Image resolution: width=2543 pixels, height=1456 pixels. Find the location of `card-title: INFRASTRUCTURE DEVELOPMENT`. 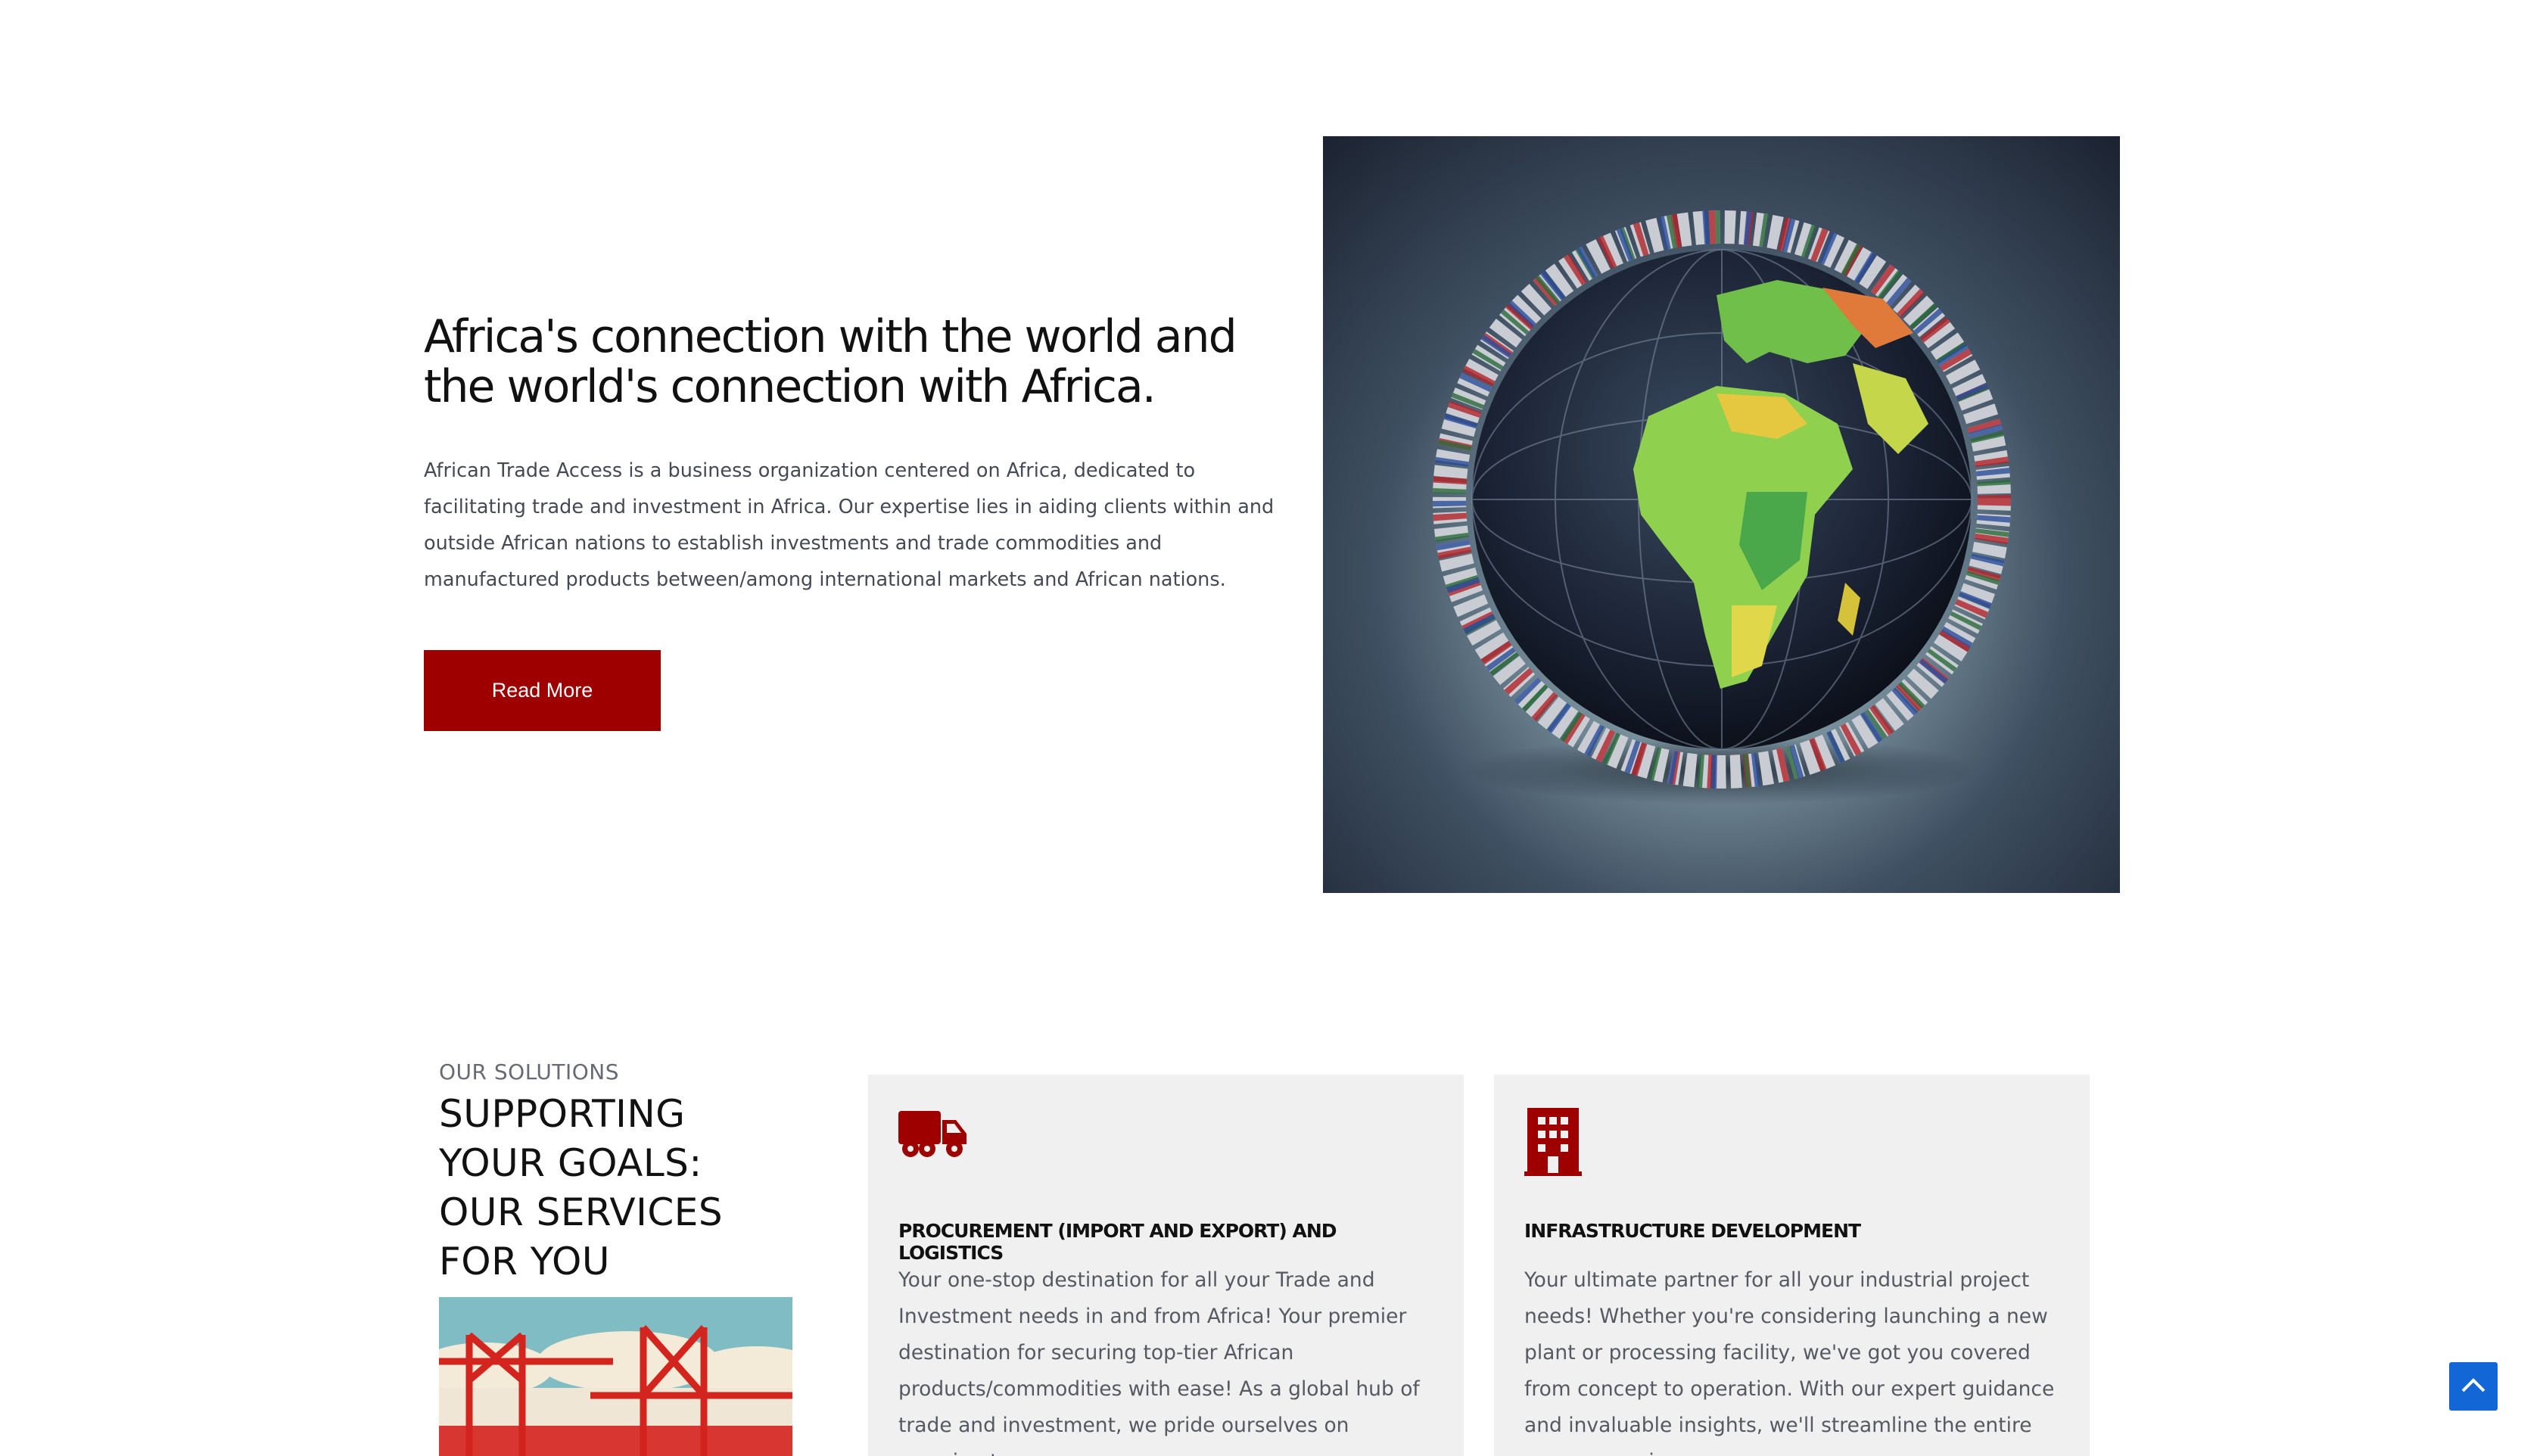

card-title: INFRASTRUCTURE DEVELOPMENT is located at coordinates (1692, 1231).